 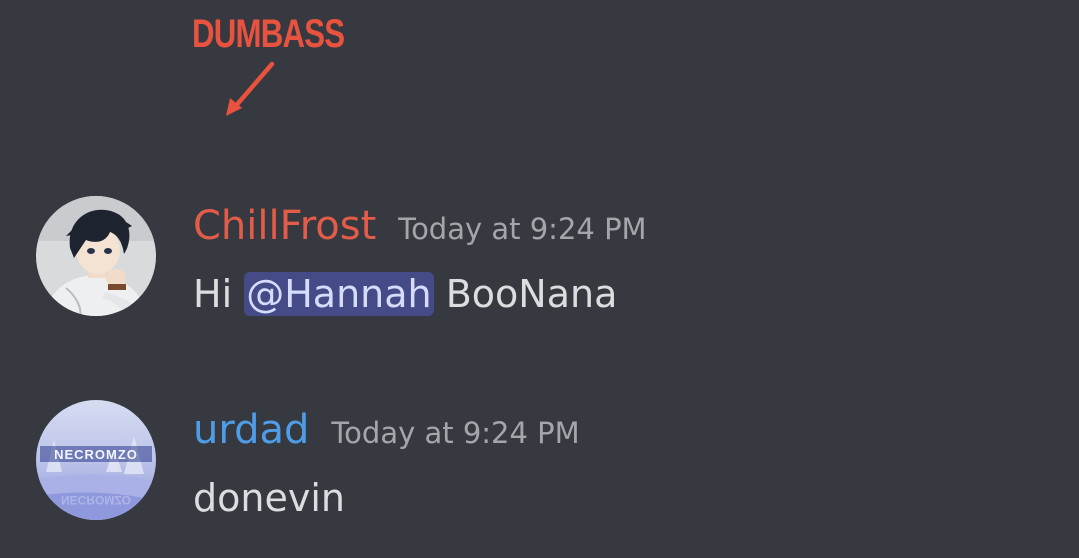 What do you see at coordinates (96, 500) in the screenshot?
I see `svg-text: NECROMZO` at bounding box center [96, 500].